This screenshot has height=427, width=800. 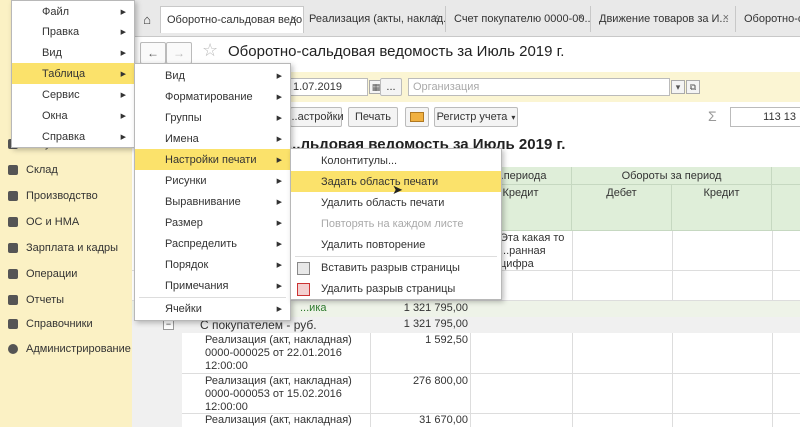 I want to click on sidebar-item-payroll: Зарплата и кадры, so click(x=66, y=248).